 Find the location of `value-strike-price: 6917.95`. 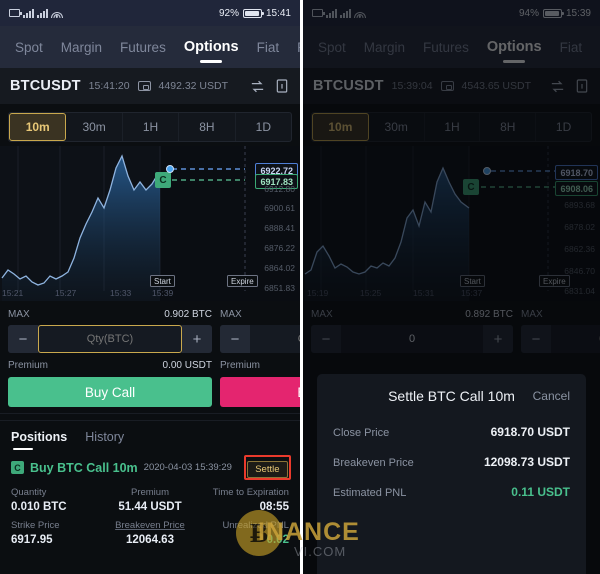

value-strike-price: 6917.95 is located at coordinates (32, 540).